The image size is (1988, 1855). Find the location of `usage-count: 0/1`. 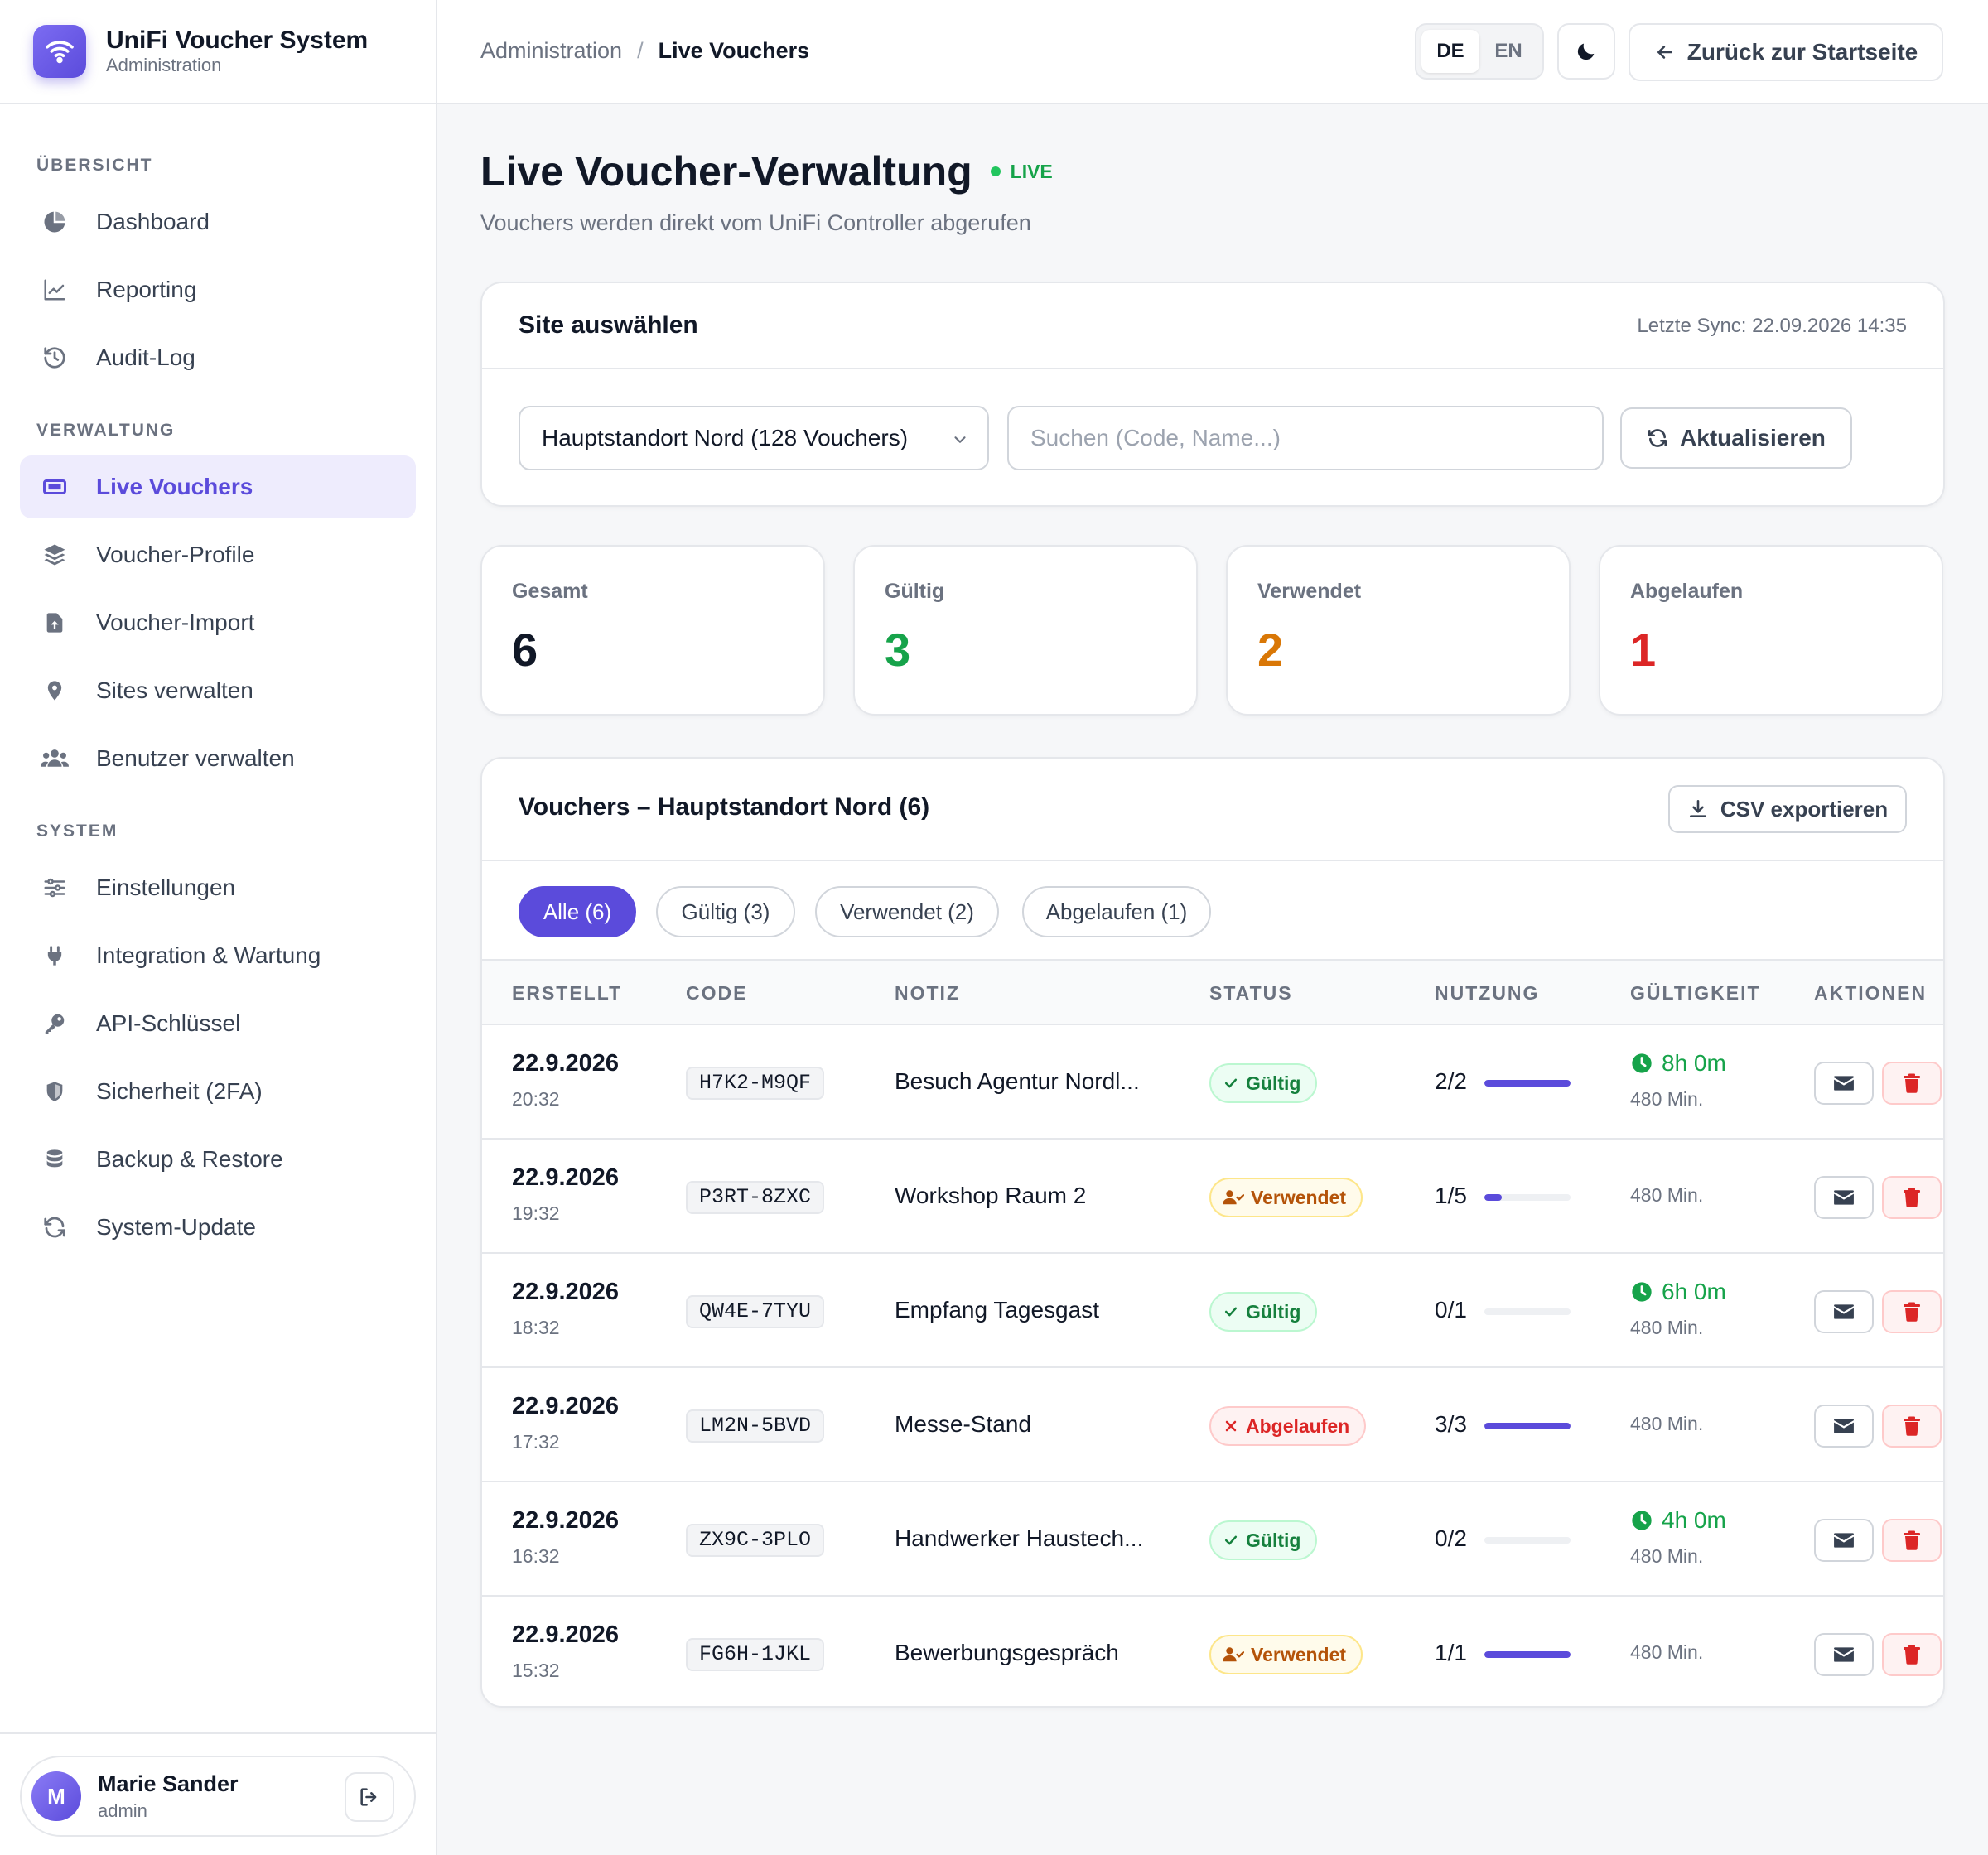

usage-count: 0/1 is located at coordinates (1451, 1310).